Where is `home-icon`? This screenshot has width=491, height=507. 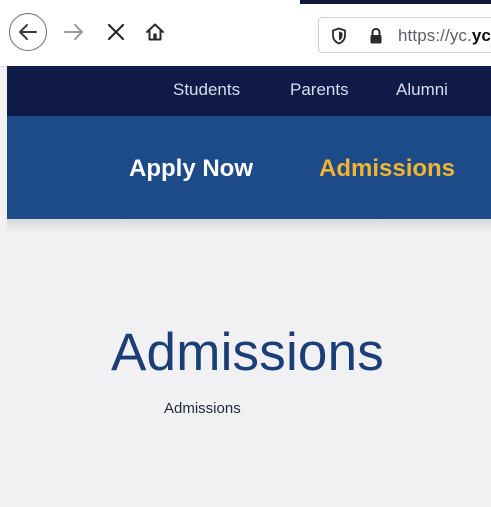 home-icon is located at coordinates (155, 32).